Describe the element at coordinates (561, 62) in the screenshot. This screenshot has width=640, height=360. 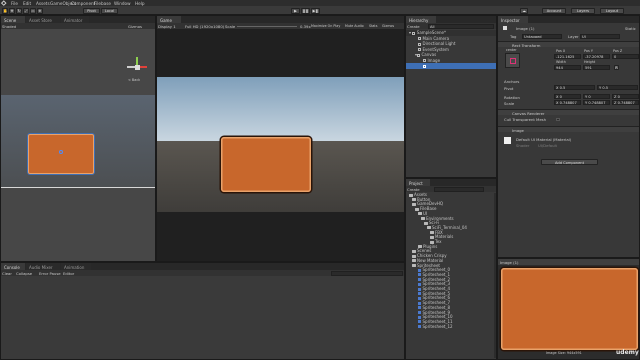
I see `width-label: Width` at that location.